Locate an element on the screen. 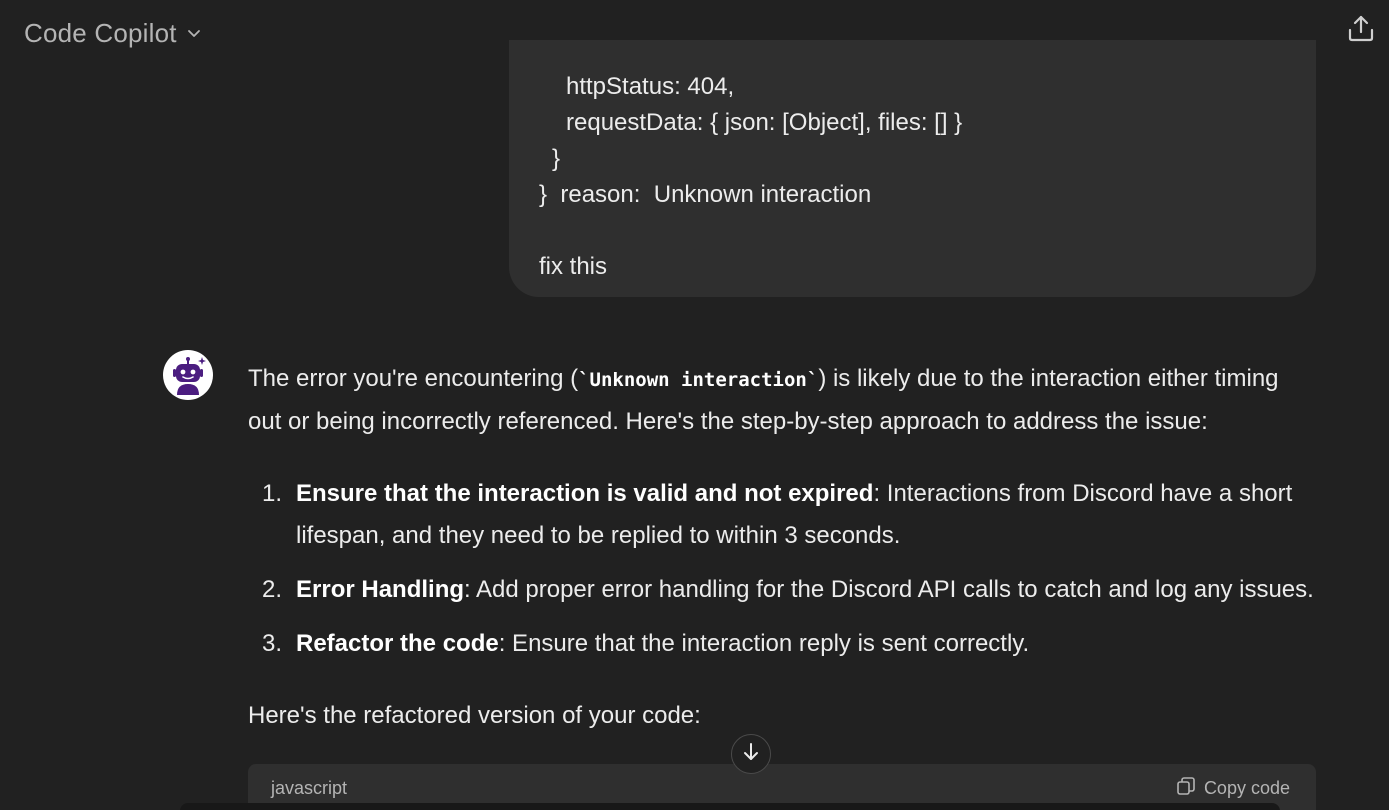  scroll-to-bottom-button is located at coordinates (751, 754).